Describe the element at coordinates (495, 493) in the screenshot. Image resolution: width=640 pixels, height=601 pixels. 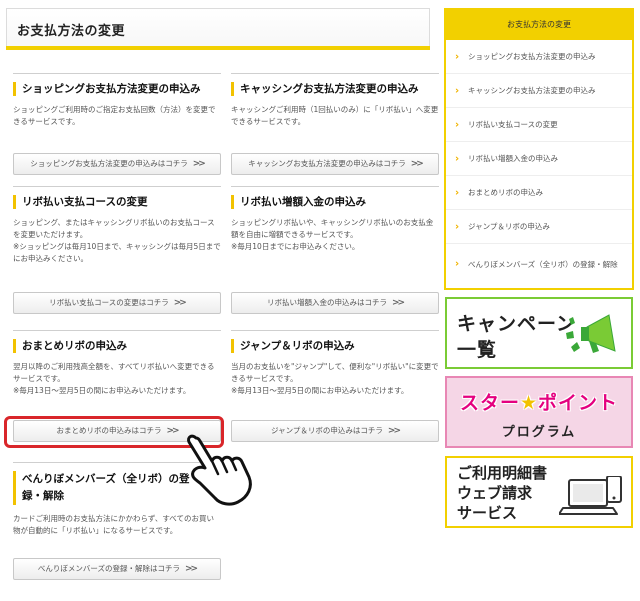
I see `statement-line2: ウェブ請求` at that location.